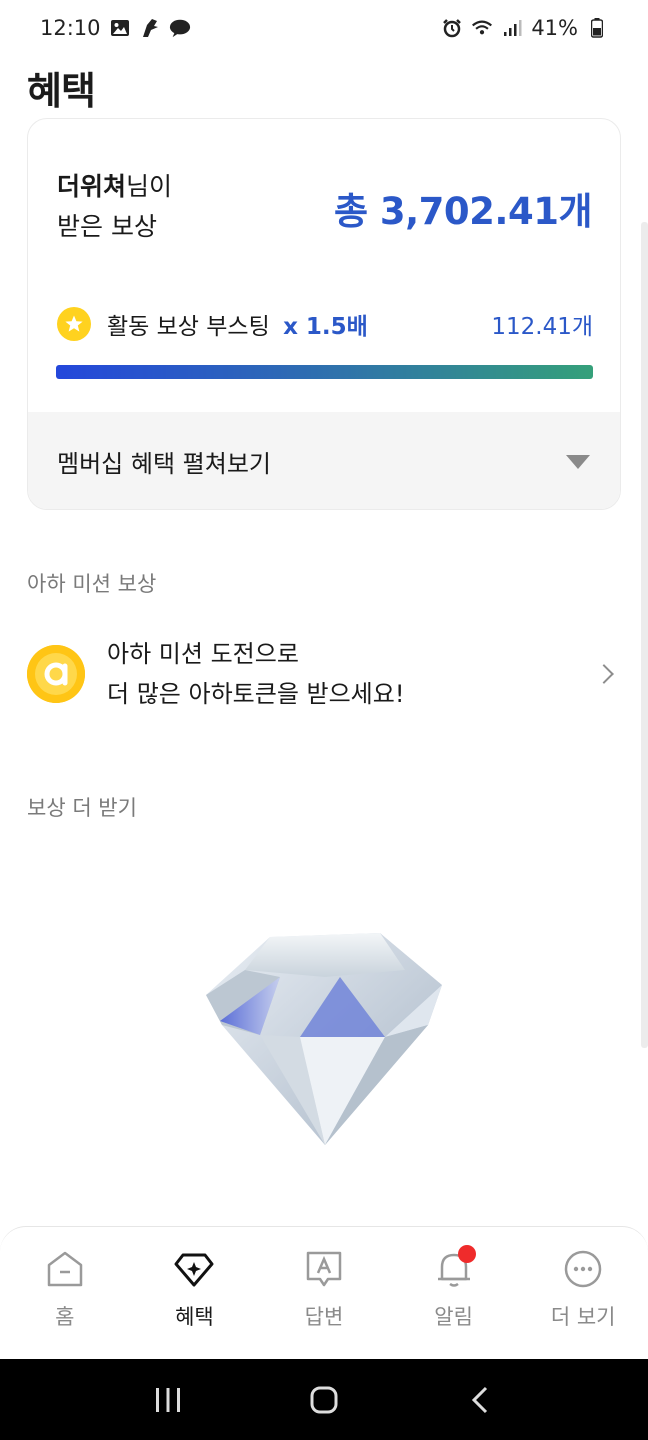 Image resolution: width=648 pixels, height=1440 pixels. What do you see at coordinates (597, 28) in the screenshot?
I see `battery-icon` at bounding box center [597, 28].